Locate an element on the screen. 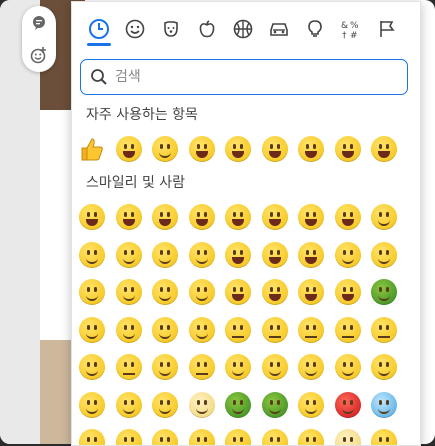 The height and width of the screenshot is (446, 435). tab-flags is located at coordinates (387, 29).